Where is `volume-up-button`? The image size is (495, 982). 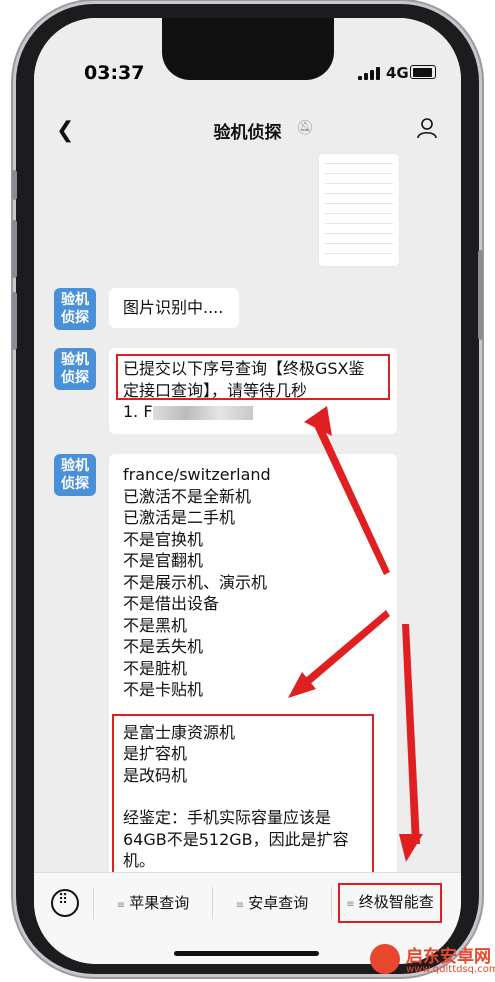
volume-up-button is located at coordinates (14, 249).